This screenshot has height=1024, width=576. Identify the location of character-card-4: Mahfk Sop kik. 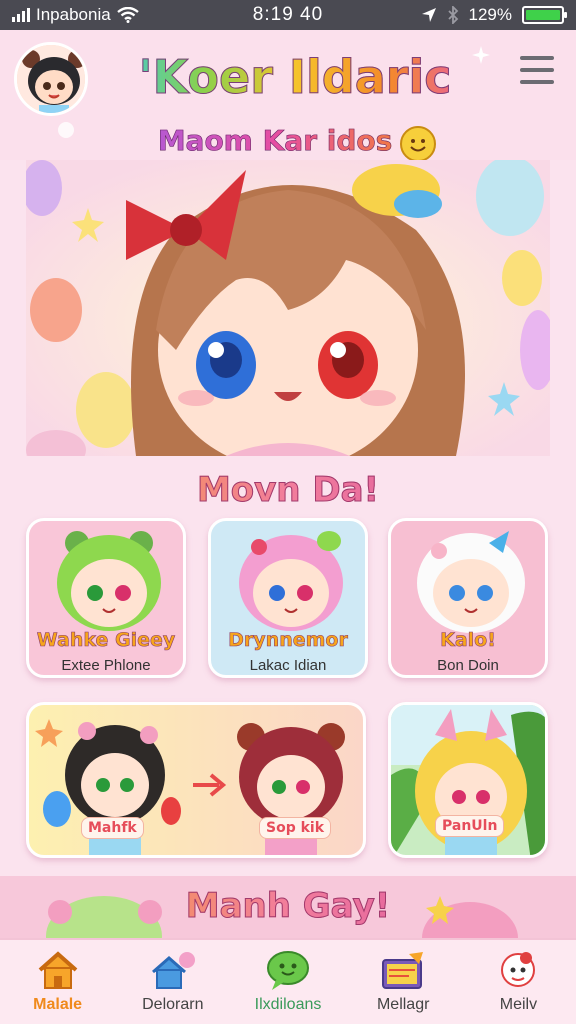
(196, 780).